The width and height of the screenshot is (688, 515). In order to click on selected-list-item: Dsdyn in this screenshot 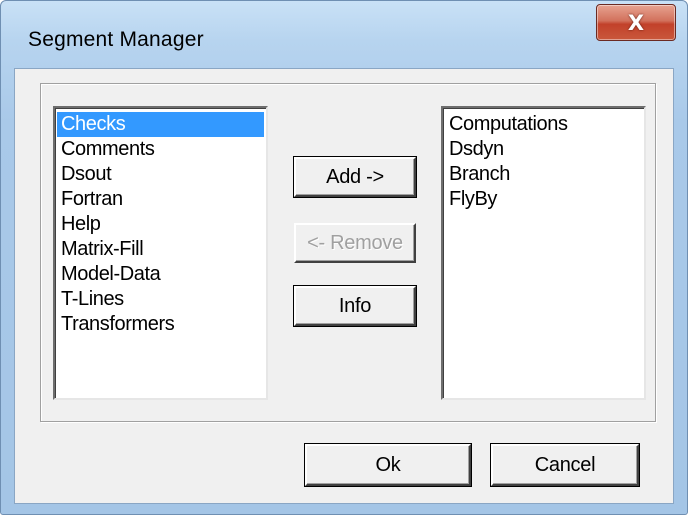, I will do `click(543, 149)`.